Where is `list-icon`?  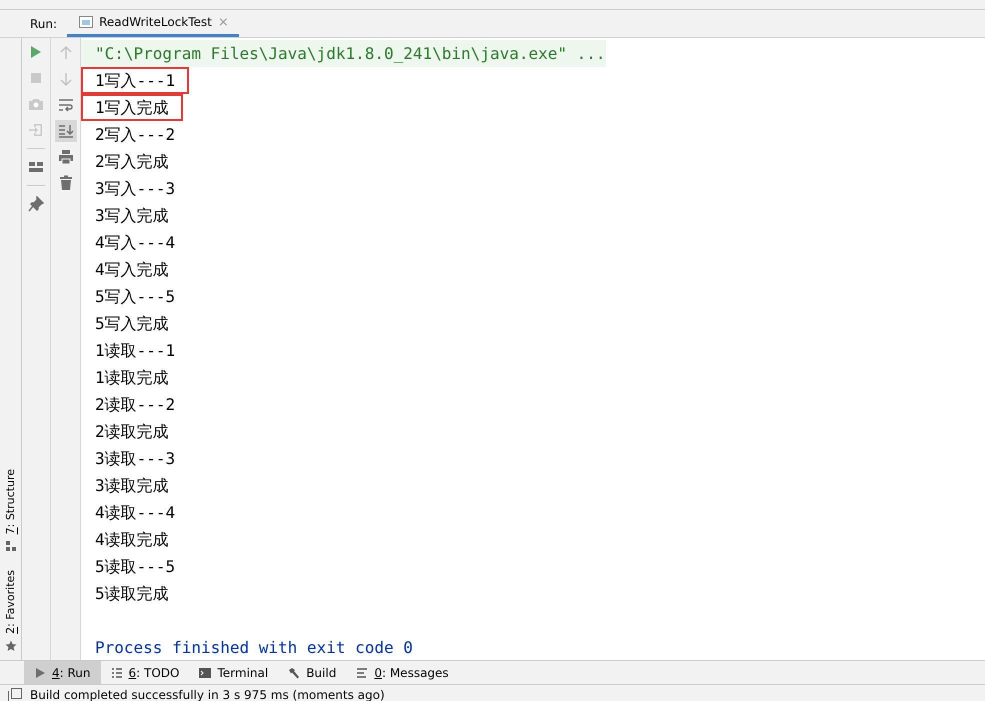
list-icon is located at coordinates (116, 672).